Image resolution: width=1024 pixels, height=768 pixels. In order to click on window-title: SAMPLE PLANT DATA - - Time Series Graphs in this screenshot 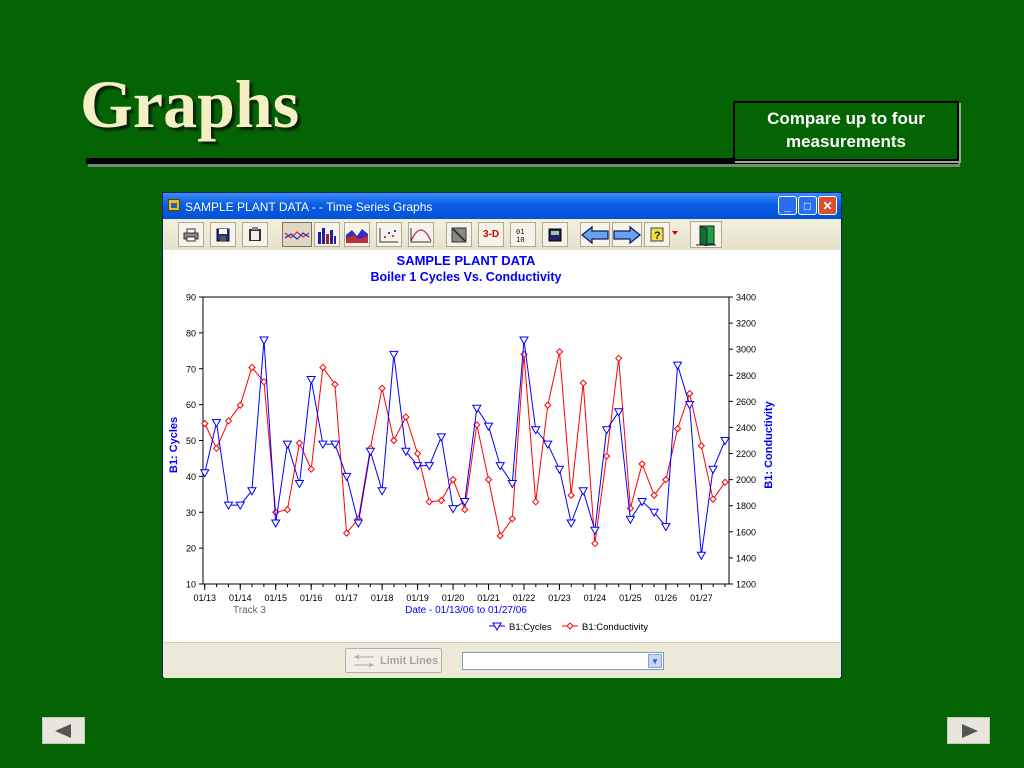, I will do `click(309, 207)`.